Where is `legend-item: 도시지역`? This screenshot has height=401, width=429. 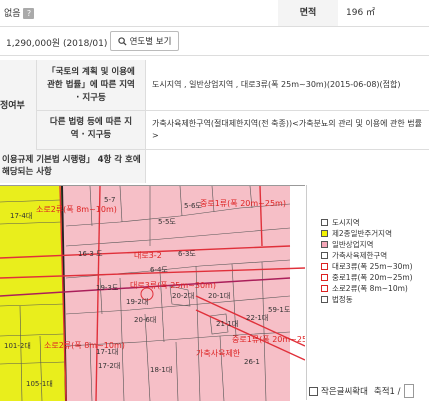
legend-item: 도시지역 is located at coordinates (375, 222).